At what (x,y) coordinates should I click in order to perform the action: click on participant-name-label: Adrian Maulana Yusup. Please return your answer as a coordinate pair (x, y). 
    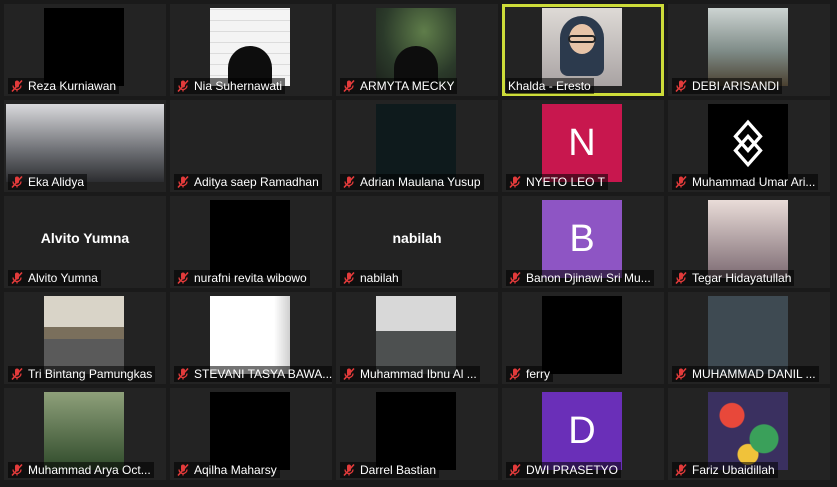
    Looking at the image, I should click on (412, 182).